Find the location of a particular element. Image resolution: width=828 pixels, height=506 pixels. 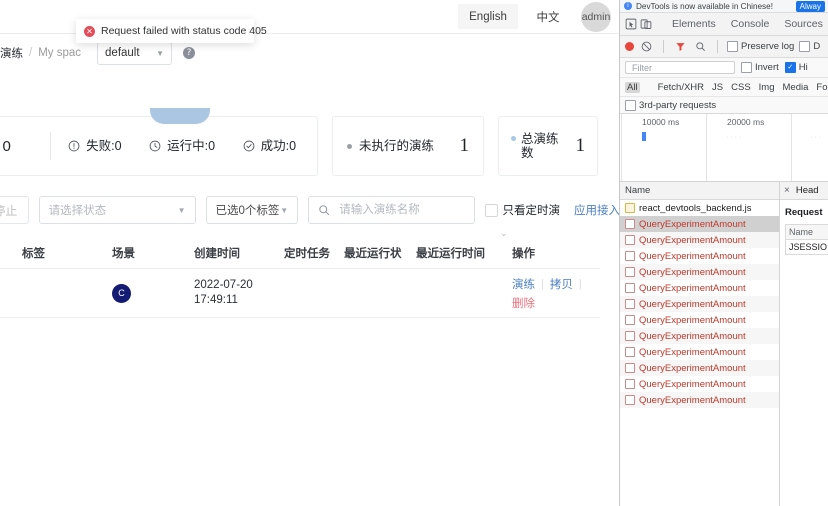

workspace-select: default ▼ is located at coordinates (135, 53).